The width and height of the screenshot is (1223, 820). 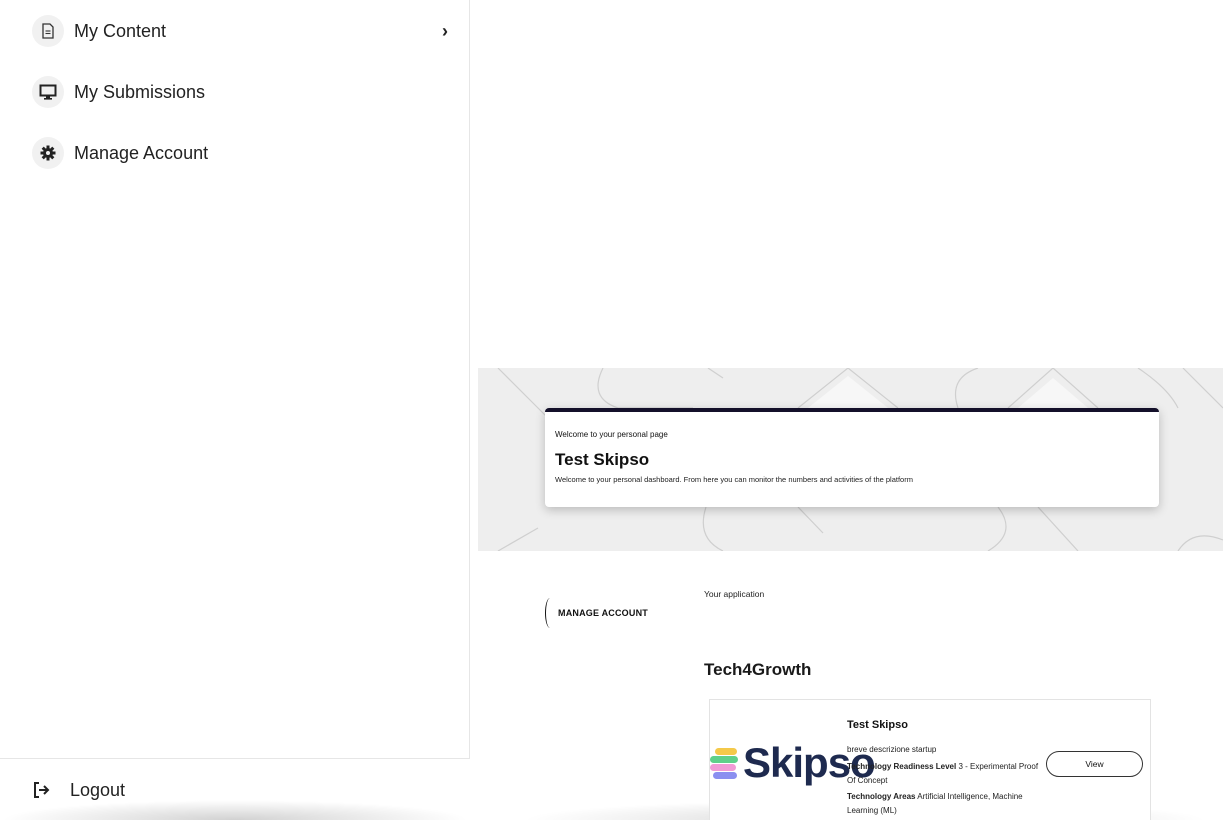 What do you see at coordinates (611, 434) in the screenshot?
I see `welcome-subtitle: Welcome to your personal page` at bounding box center [611, 434].